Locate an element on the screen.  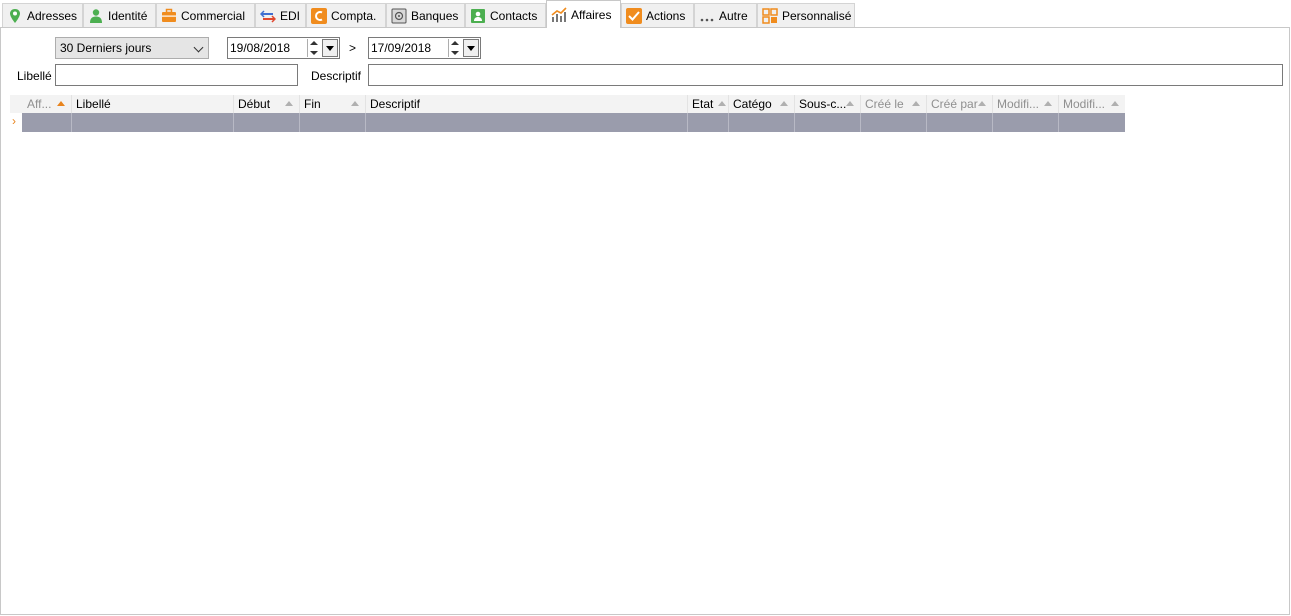
tab-actions: Actions is located at coordinates (657, 15).